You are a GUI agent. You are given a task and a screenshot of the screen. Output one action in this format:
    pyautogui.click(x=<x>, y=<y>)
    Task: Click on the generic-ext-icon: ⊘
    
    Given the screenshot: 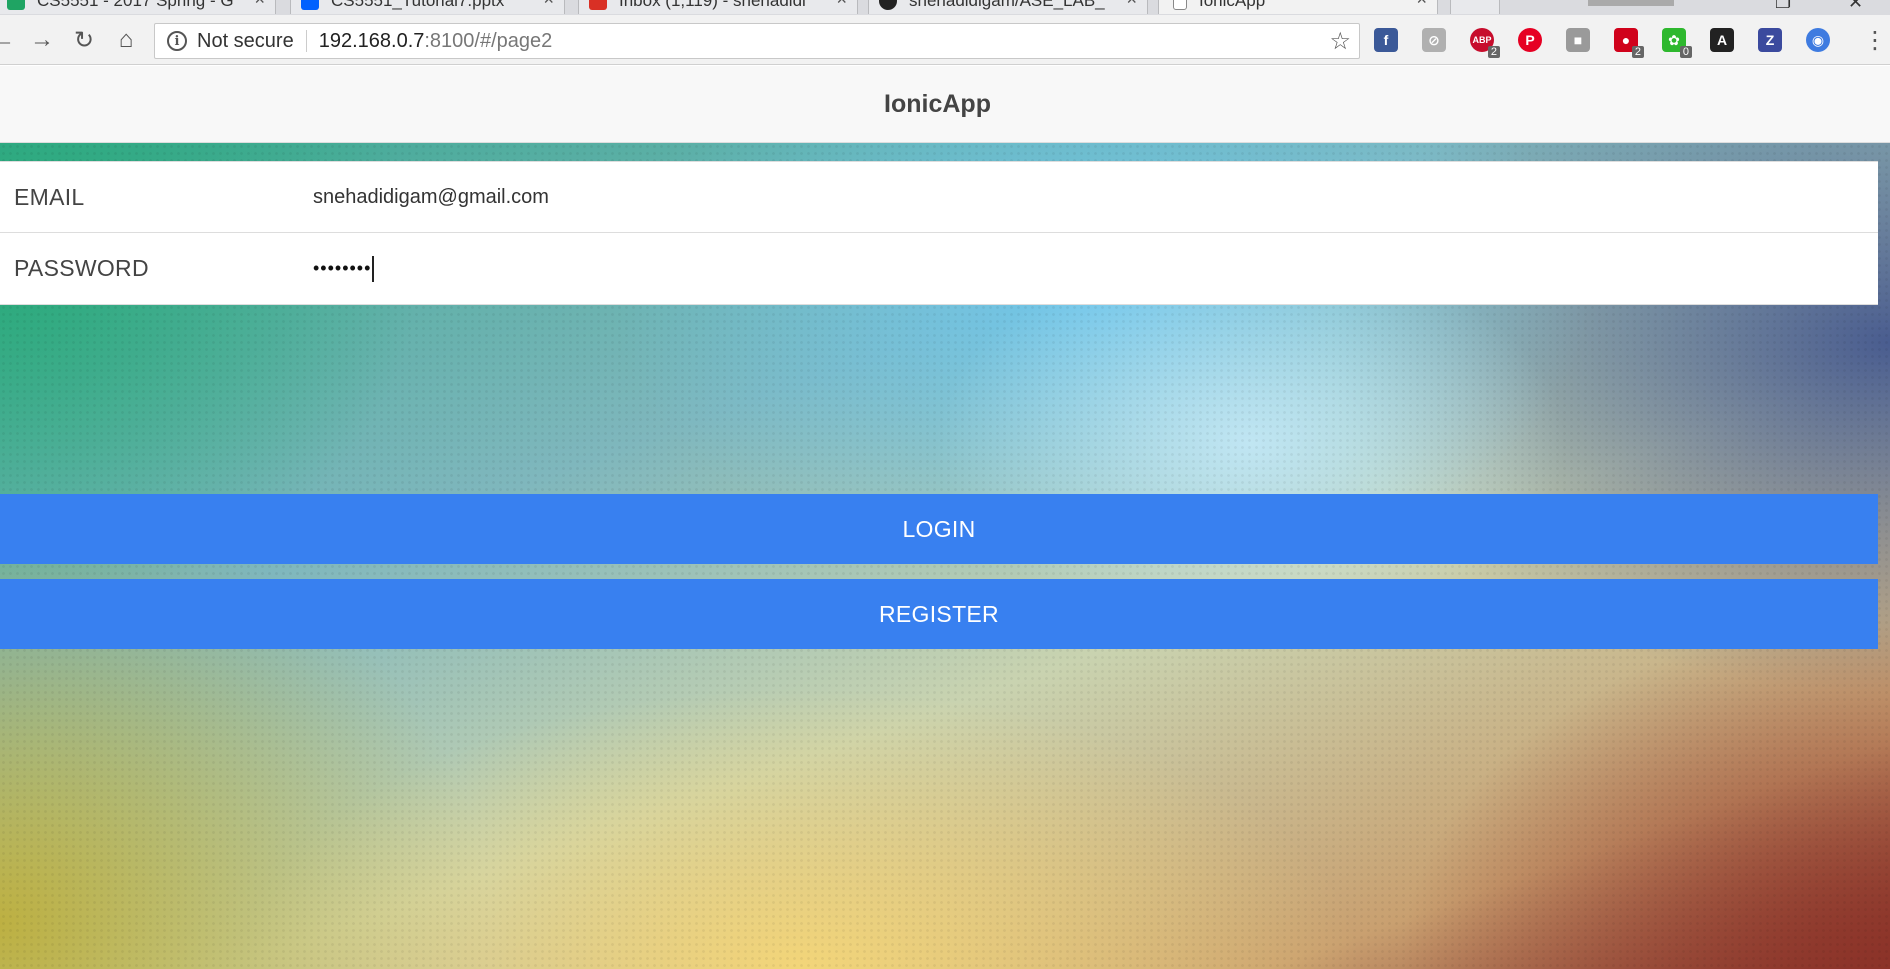 What is the action you would take?
    pyautogui.click(x=1434, y=40)
    